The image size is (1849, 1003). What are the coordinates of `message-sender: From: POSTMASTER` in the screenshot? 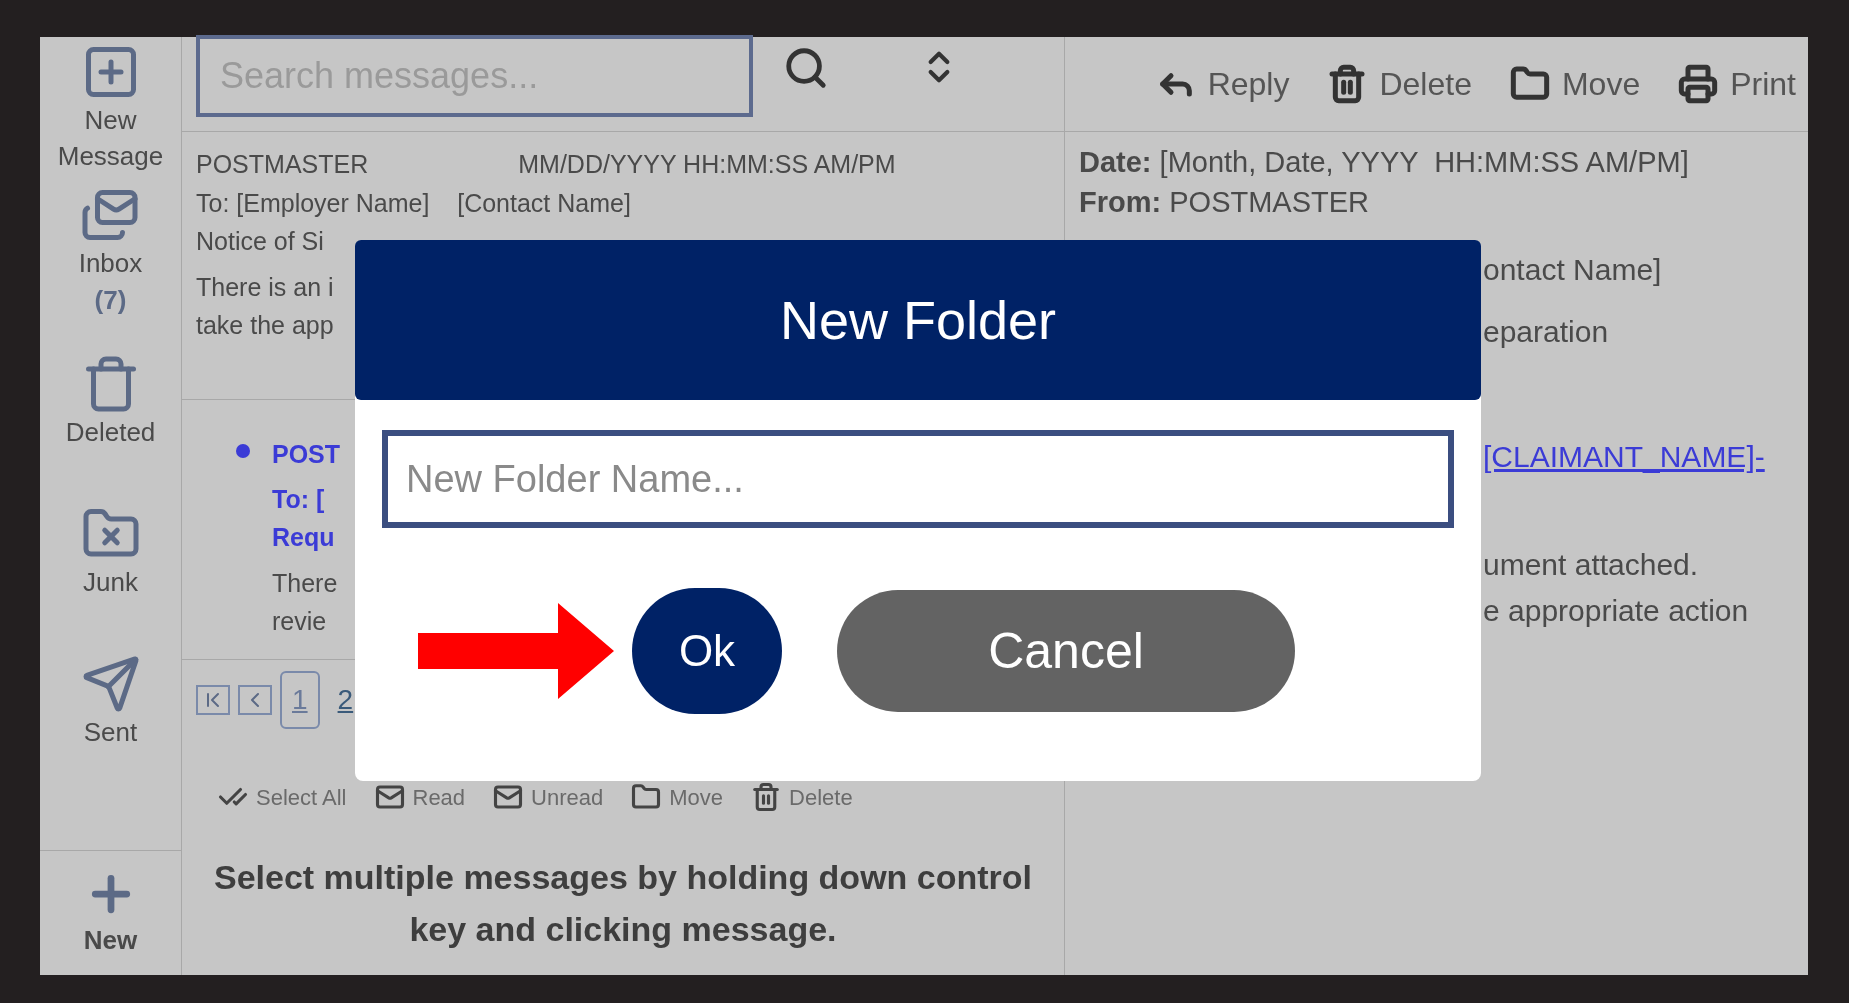 It's located at (1225, 202).